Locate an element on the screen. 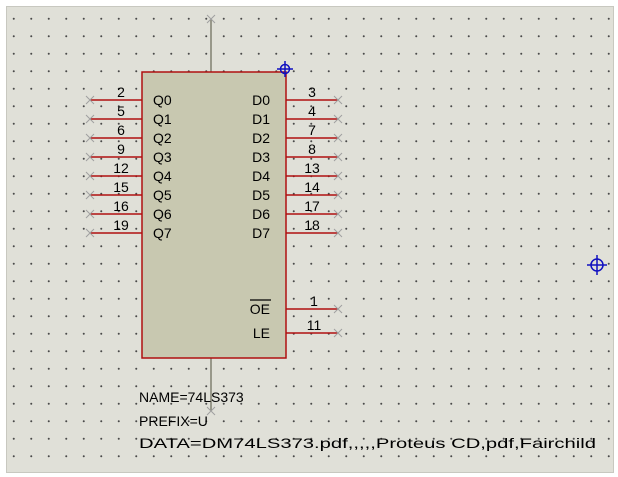  crosshair-cursor-icon is located at coordinates (597, 265).